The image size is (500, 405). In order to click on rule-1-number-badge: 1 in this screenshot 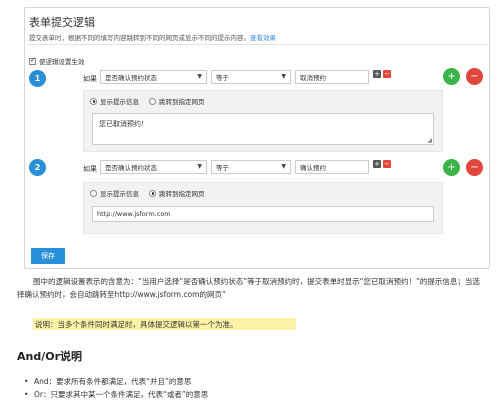, I will do `click(37, 78)`.